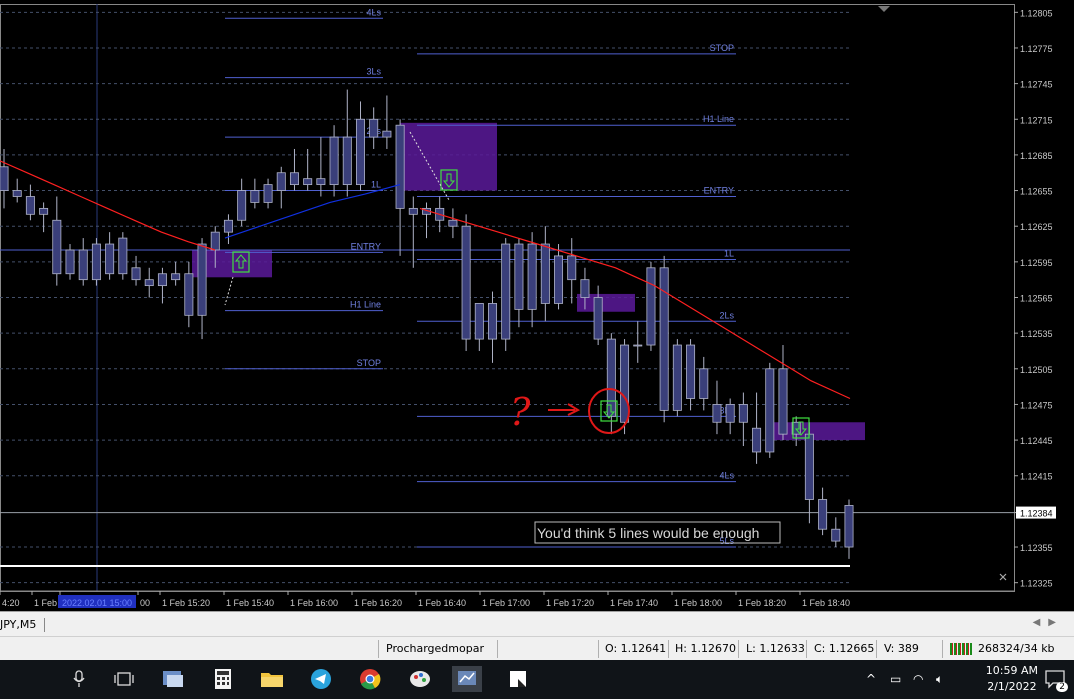 This screenshot has width=1074, height=699. What do you see at coordinates (1036, 120) in the screenshot?
I see `price-tick-label: 1.12715` at bounding box center [1036, 120].